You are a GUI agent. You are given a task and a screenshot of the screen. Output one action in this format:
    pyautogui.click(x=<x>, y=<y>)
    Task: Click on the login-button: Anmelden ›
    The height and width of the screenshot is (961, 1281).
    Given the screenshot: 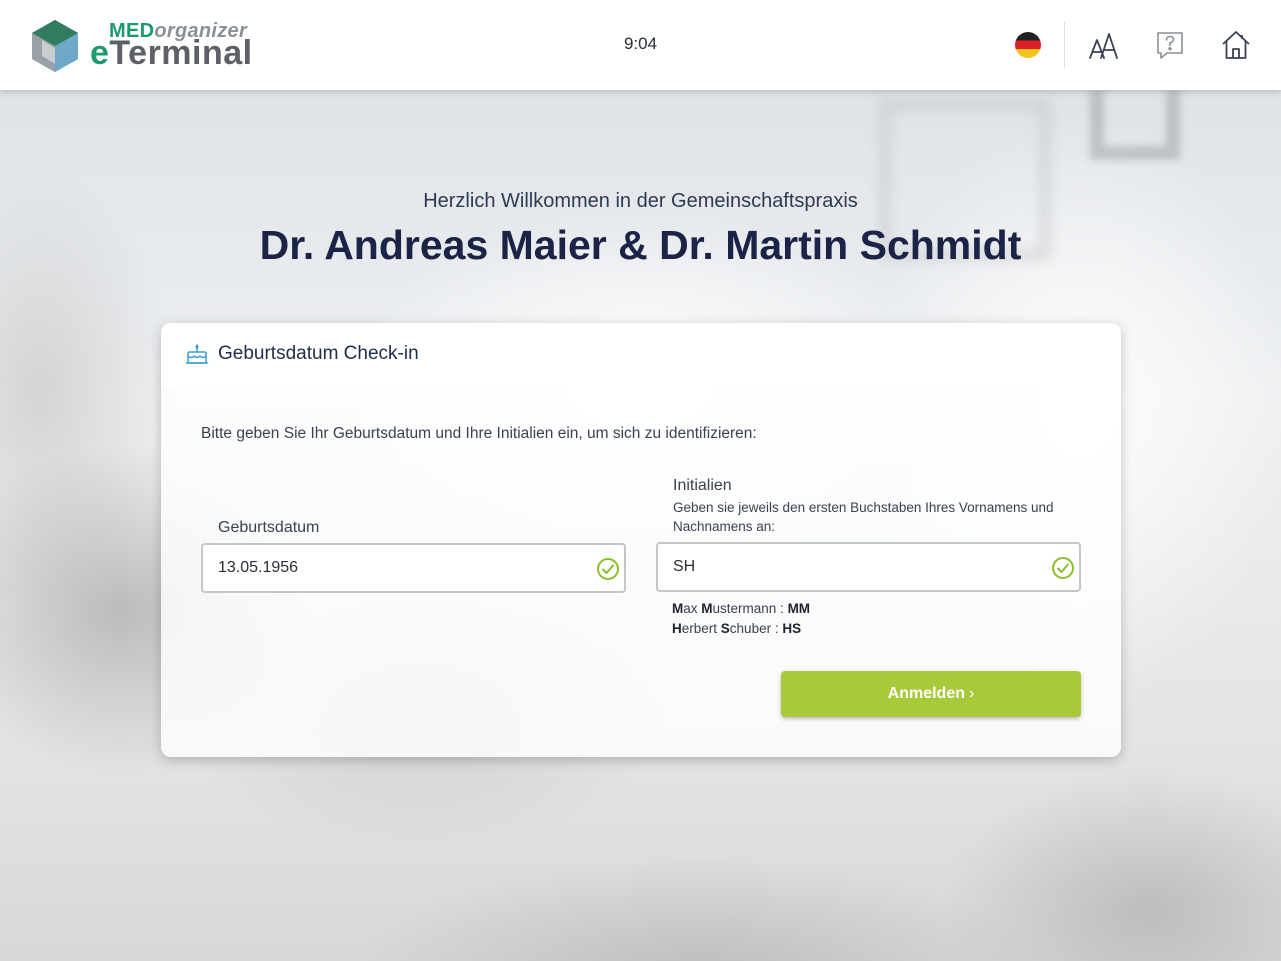 What is the action you would take?
    pyautogui.click(x=931, y=694)
    